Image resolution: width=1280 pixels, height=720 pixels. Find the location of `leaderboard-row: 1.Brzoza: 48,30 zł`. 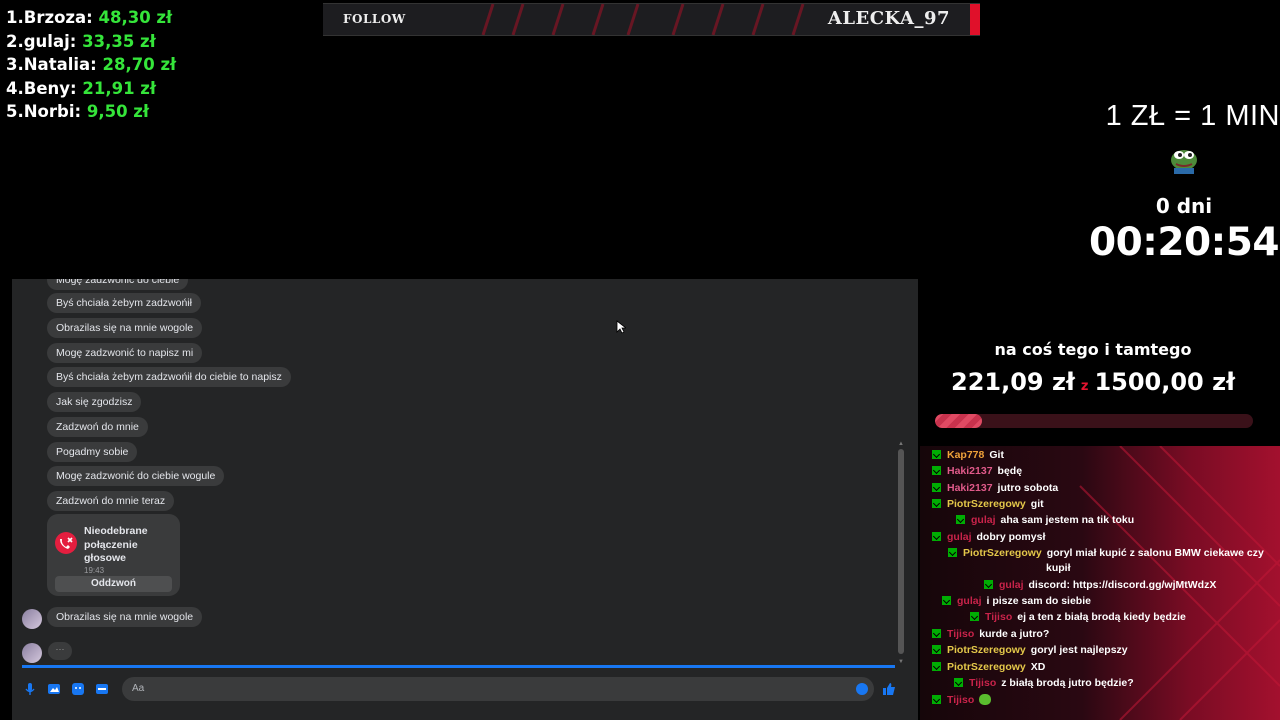

leaderboard-row: 1.Brzoza: 48,30 zł is located at coordinates (91, 18).